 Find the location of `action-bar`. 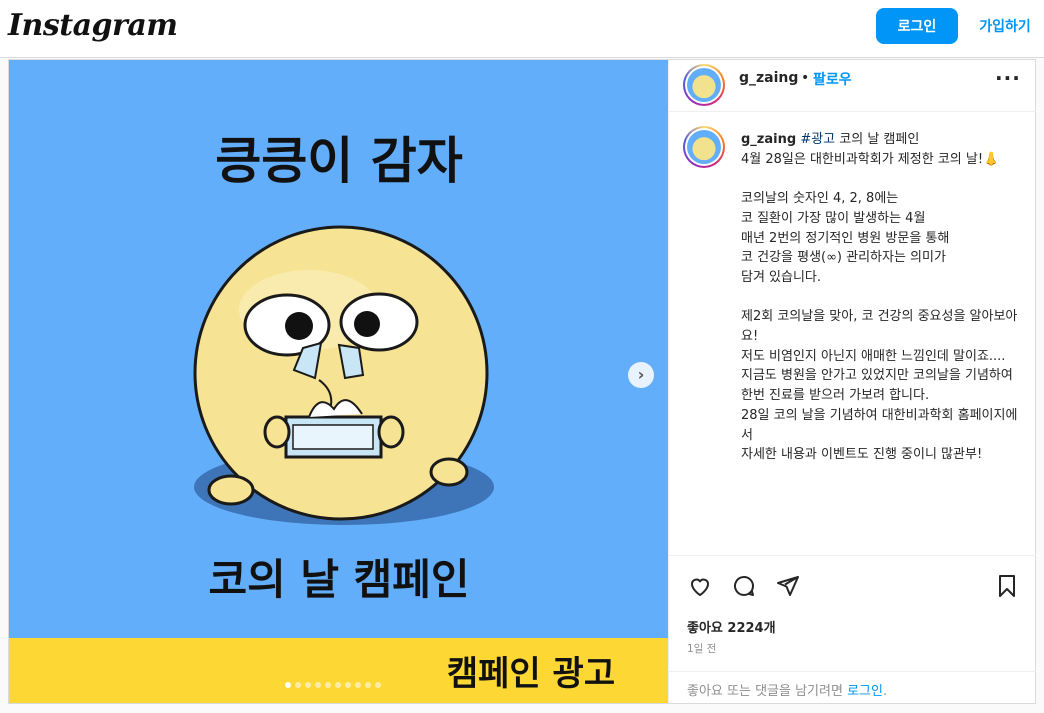

action-bar is located at coordinates (852, 585).